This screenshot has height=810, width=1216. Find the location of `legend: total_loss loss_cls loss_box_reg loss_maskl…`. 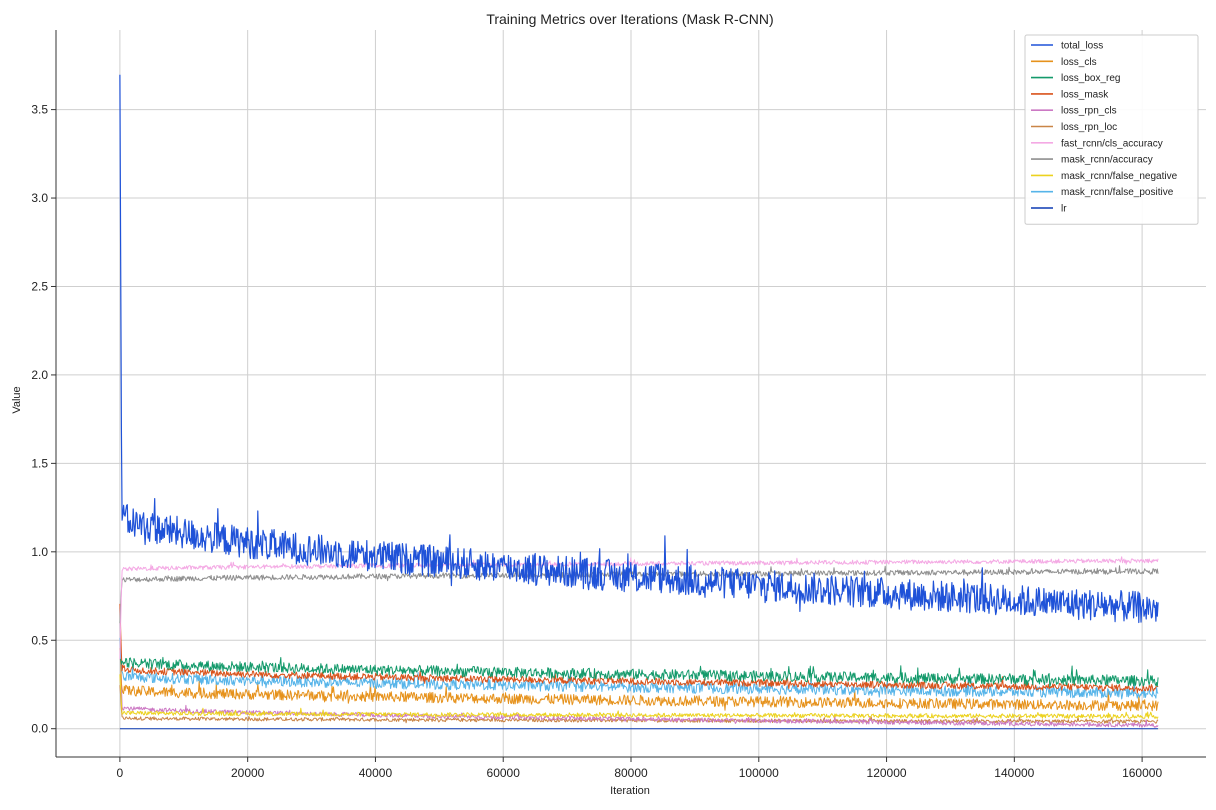

legend: total_loss loss_cls loss_box_reg loss_maskl… is located at coordinates (1111, 129).